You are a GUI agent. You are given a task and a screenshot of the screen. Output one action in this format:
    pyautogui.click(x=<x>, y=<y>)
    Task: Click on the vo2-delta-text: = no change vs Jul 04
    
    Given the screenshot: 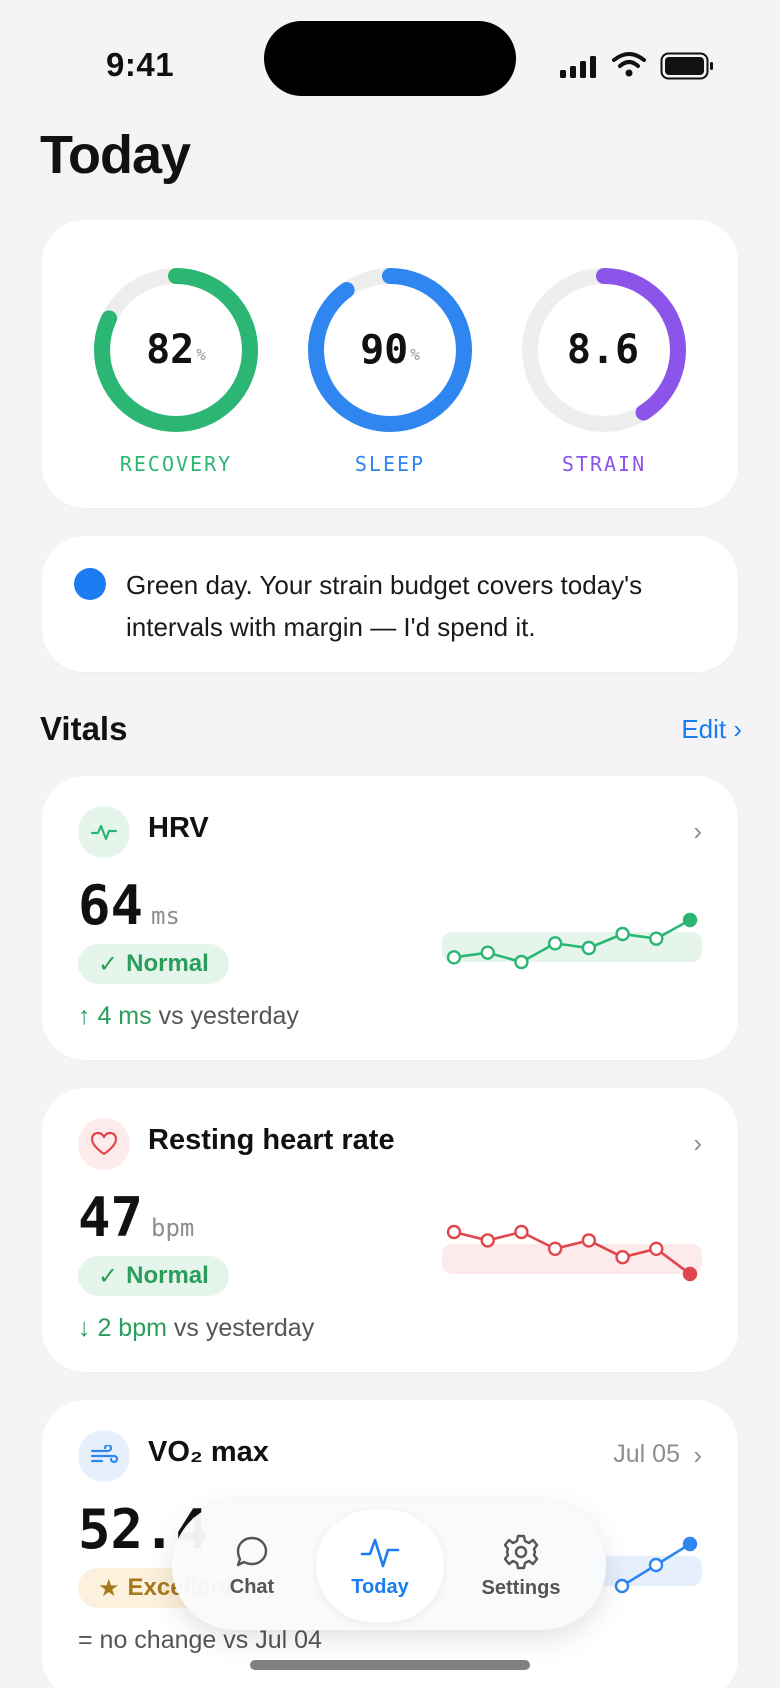 What is the action you would take?
    pyautogui.click(x=200, y=1640)
    